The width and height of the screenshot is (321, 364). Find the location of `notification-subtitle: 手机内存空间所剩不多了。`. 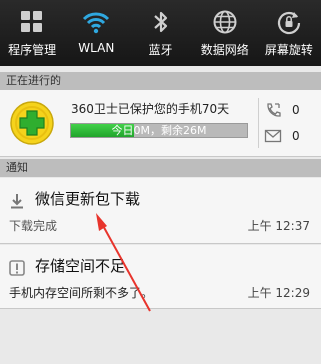

notification-subtitle: 手机内存空间所剩不多了。 is located at coordinates (81, 293).